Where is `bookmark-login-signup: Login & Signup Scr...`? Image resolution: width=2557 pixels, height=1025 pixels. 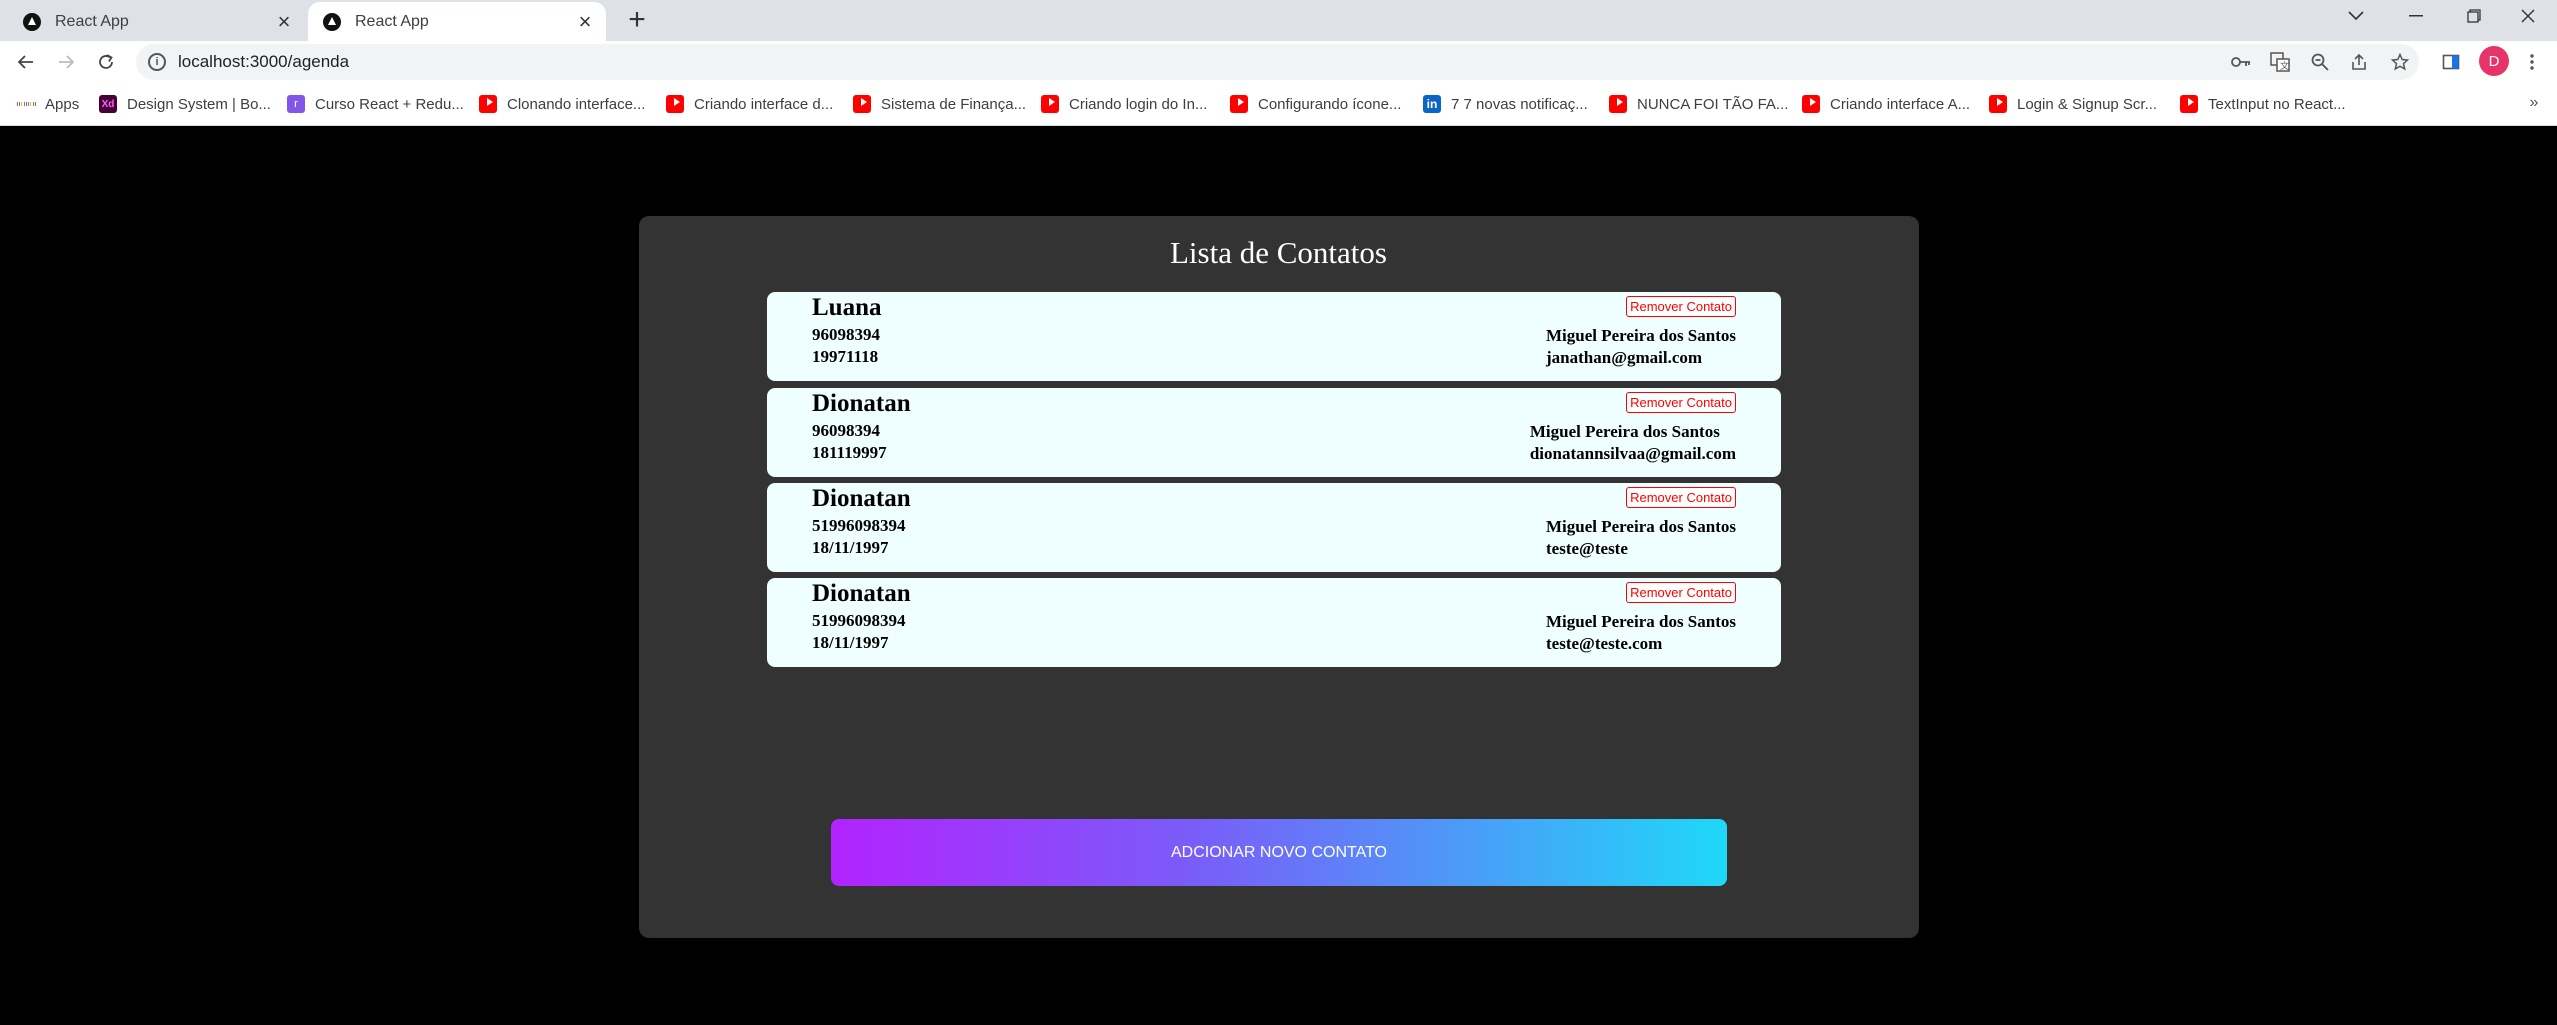
bookmark-login-signup: Login & Signup Scr... is located at coordinates (2073, 104).